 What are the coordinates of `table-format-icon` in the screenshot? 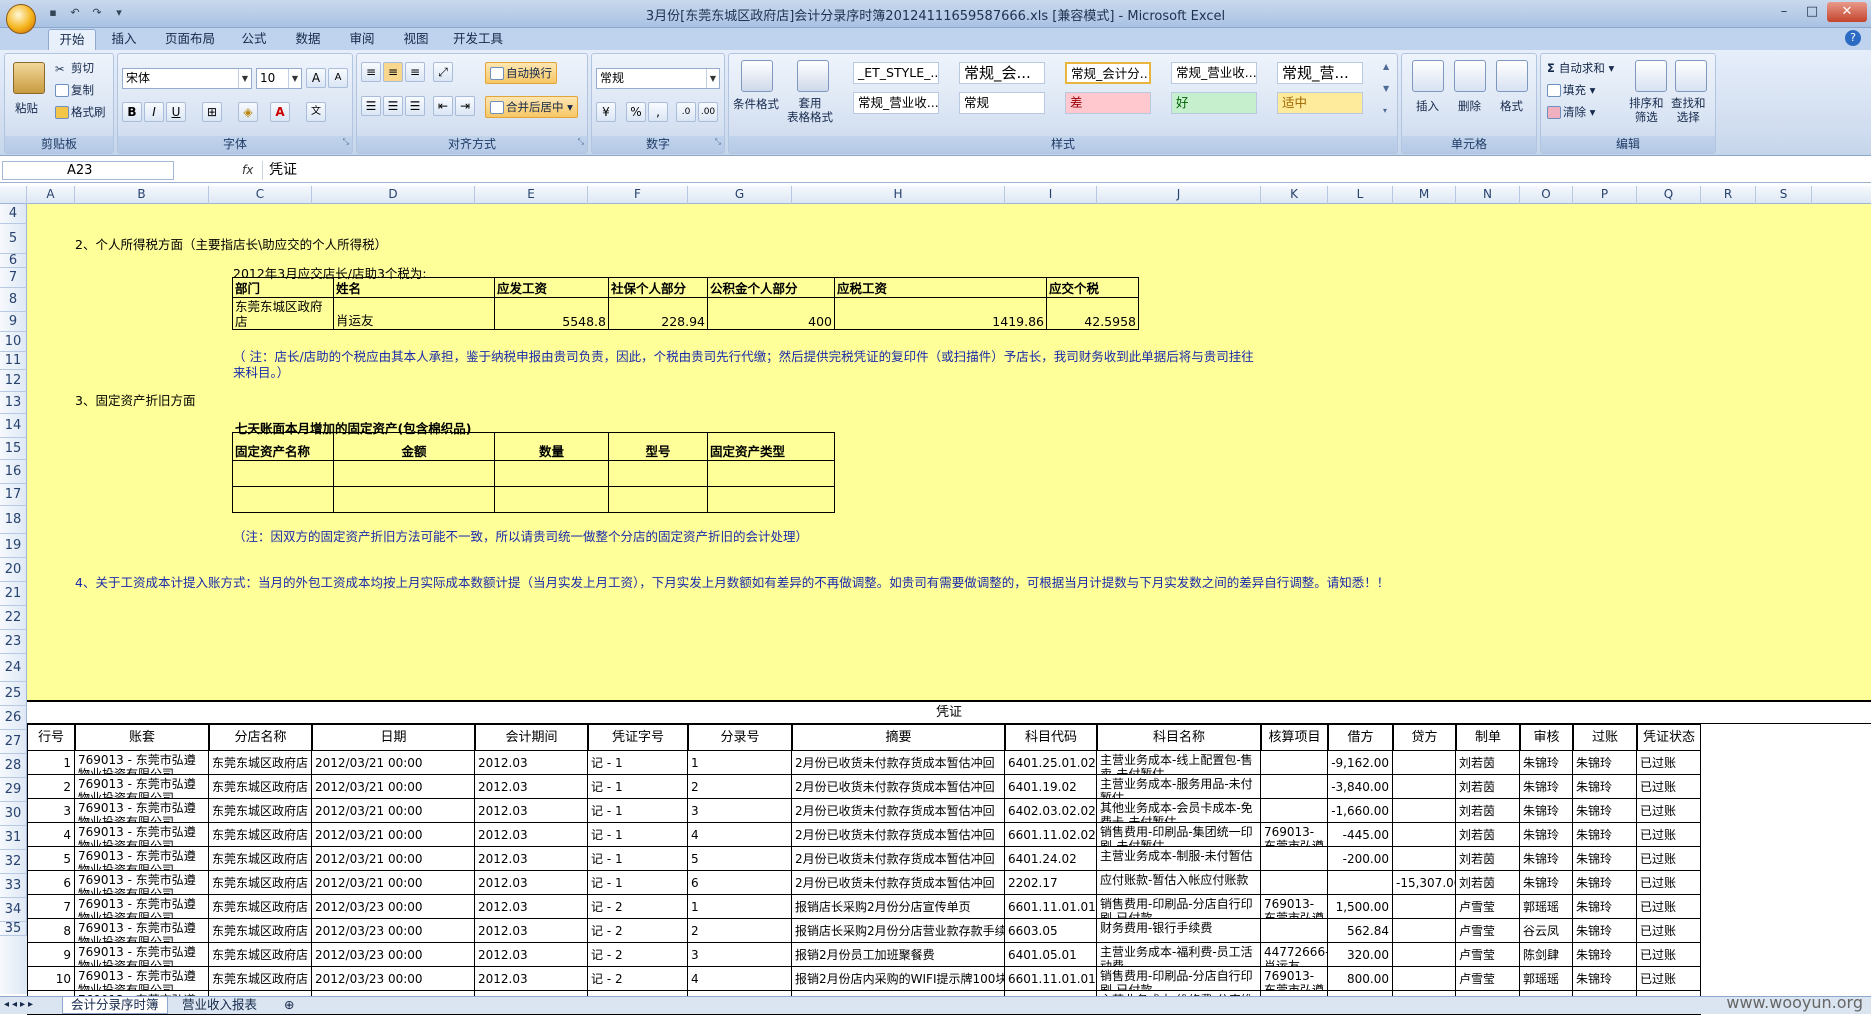 It's located at (813, 76).